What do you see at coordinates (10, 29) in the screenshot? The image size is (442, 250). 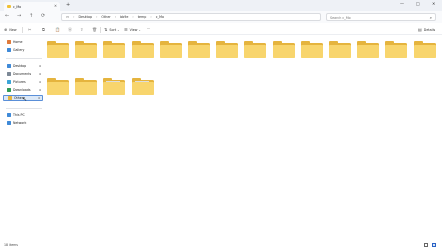 I see `new-button: ⊕ New` at bounding box center [10, 29].